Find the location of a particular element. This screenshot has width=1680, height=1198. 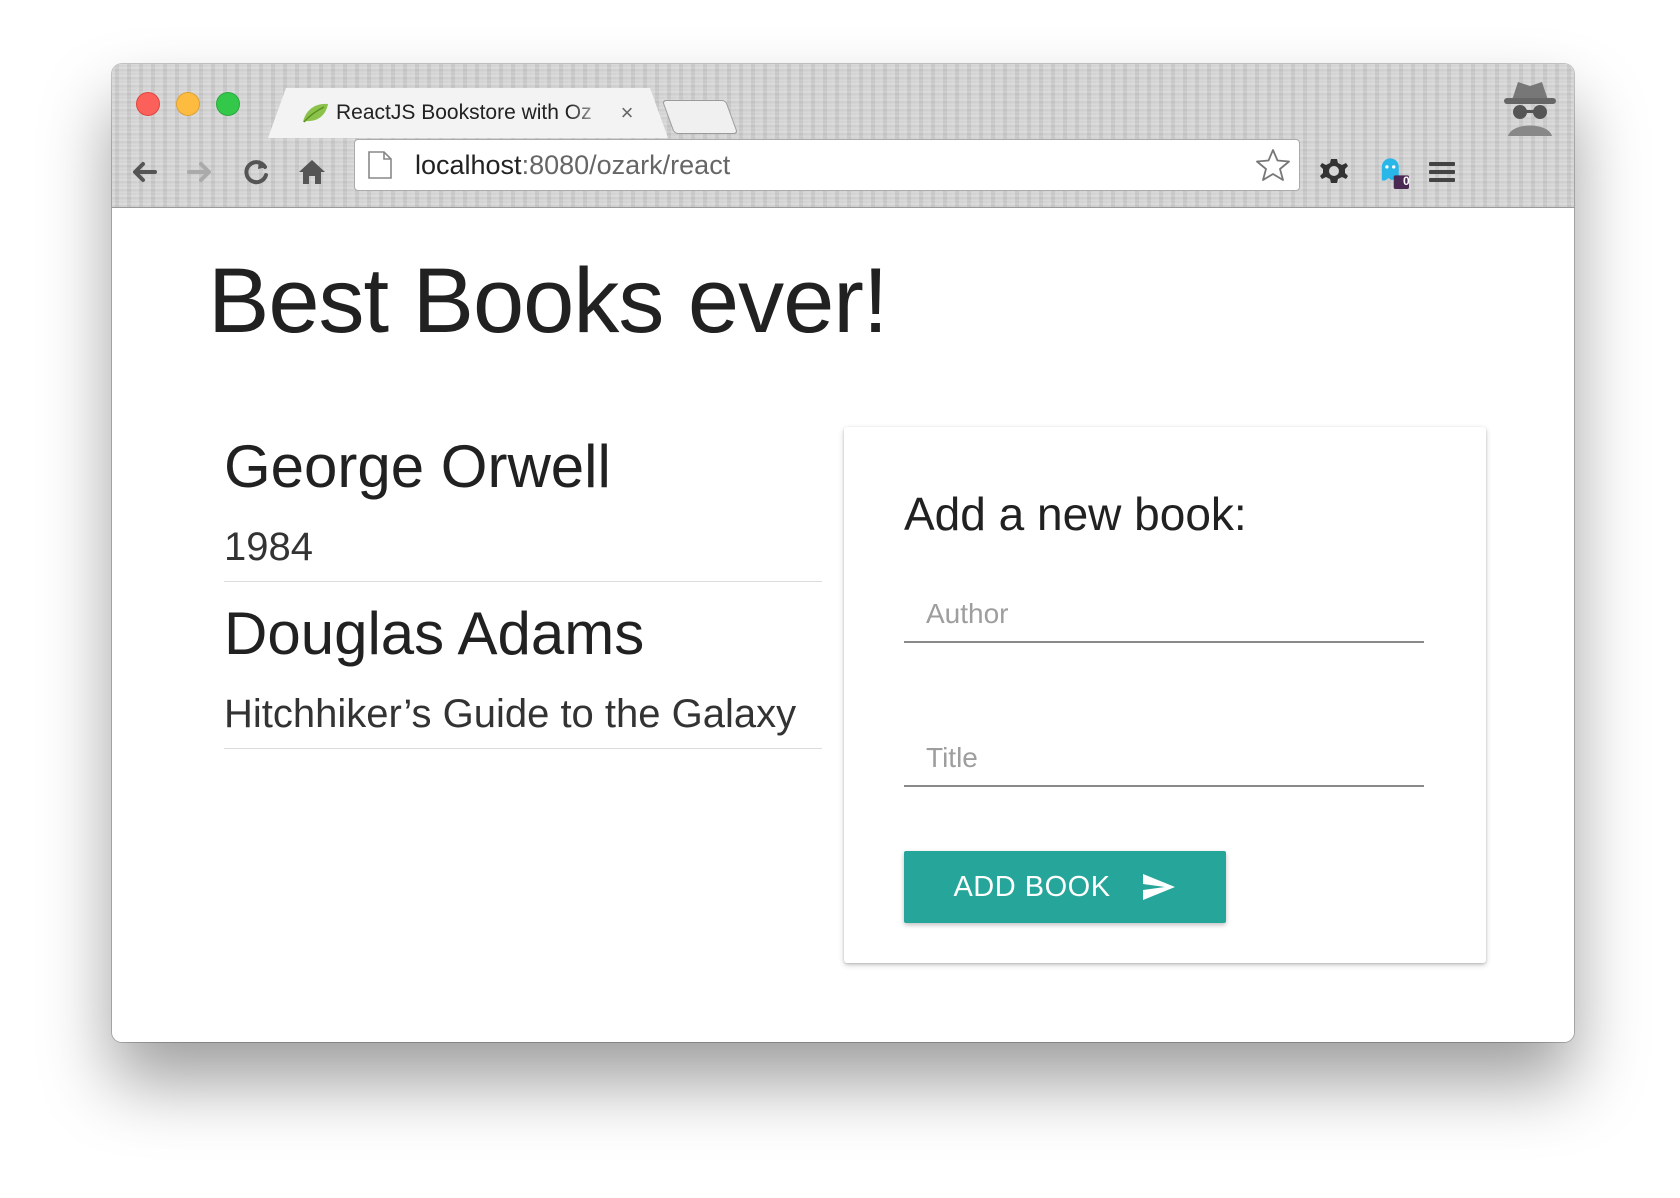

forward-icon is located at coordinates (199, 172).